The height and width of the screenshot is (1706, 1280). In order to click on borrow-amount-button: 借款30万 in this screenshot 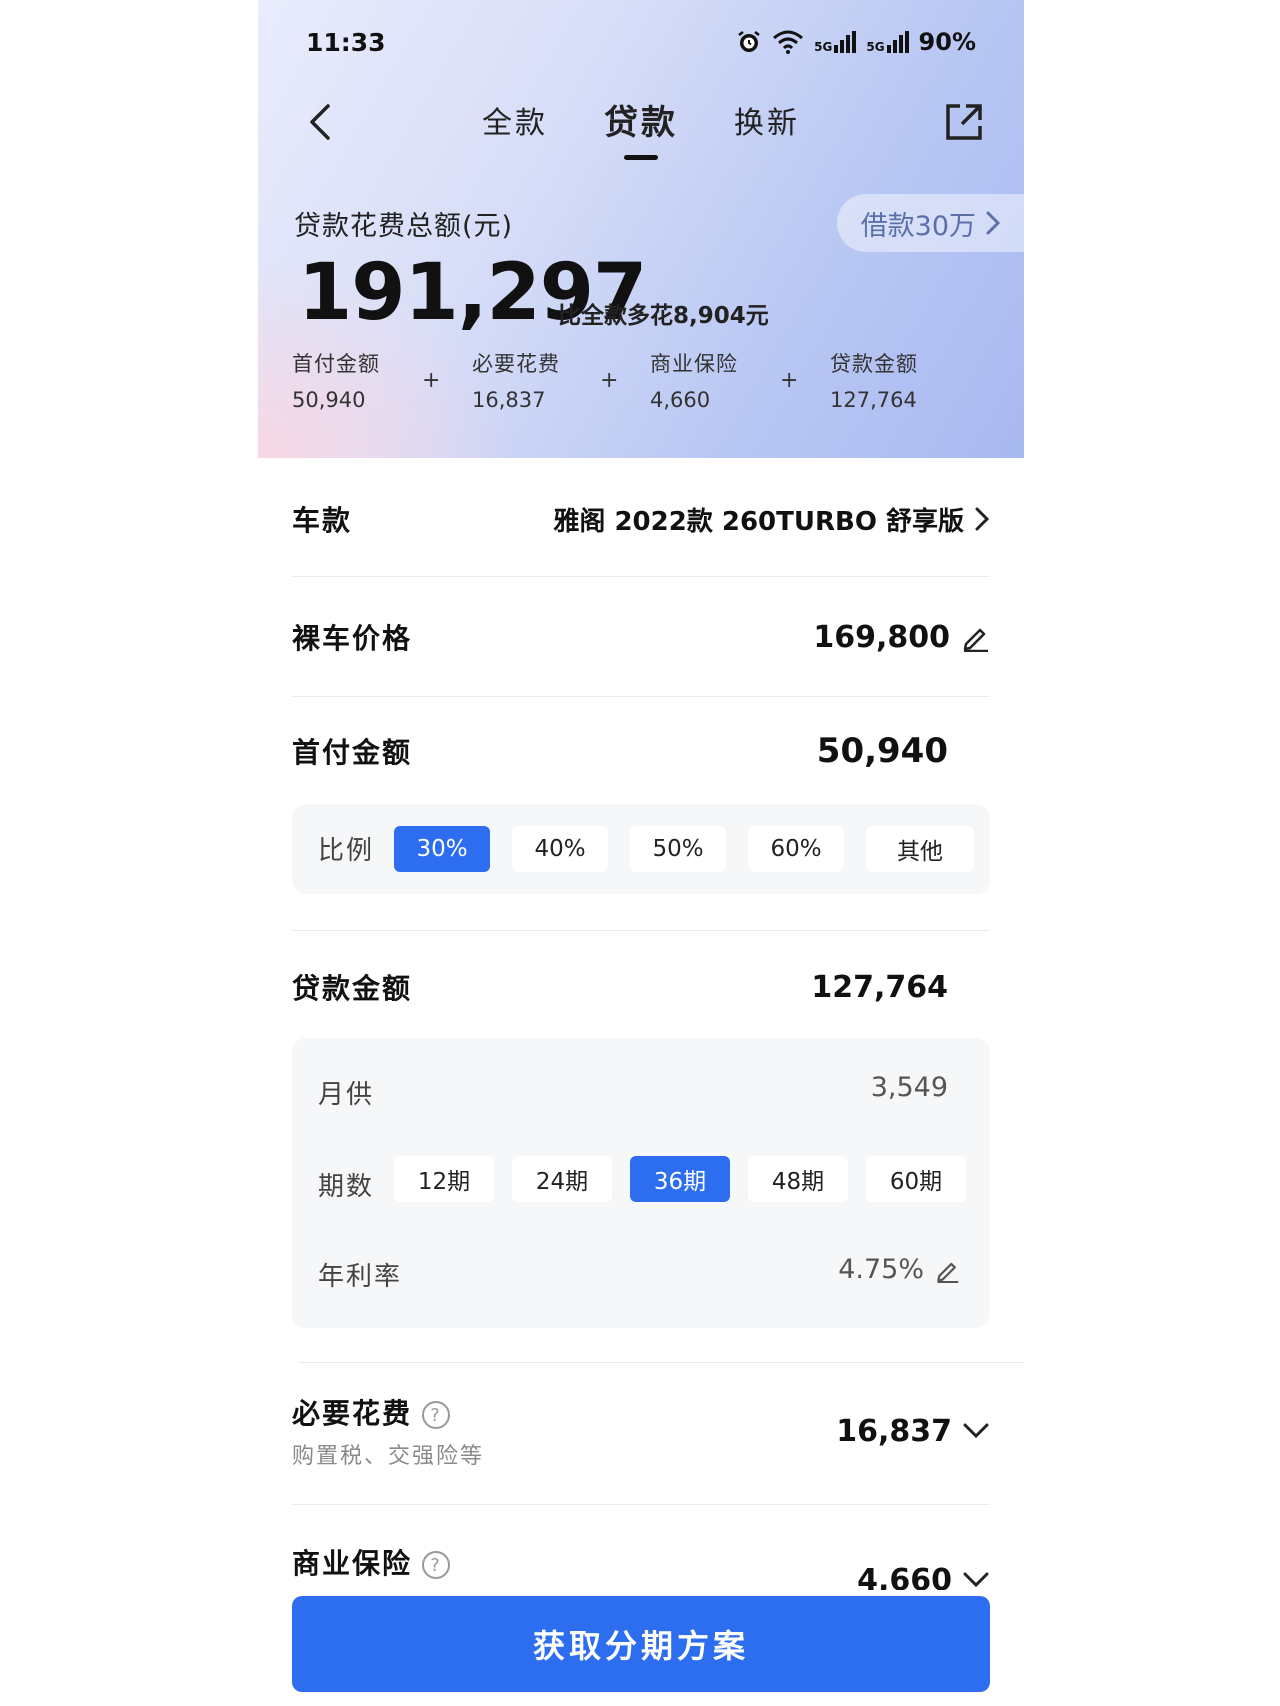, I will do `click(930, 223)`.